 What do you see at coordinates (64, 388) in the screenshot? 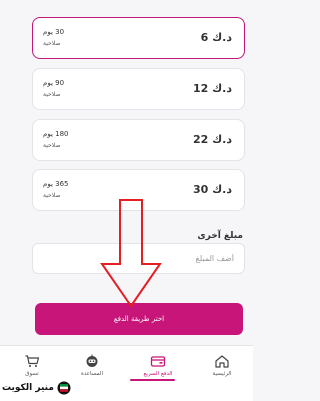
I see `logo-mark-icon` at bounding box center [64, 388].